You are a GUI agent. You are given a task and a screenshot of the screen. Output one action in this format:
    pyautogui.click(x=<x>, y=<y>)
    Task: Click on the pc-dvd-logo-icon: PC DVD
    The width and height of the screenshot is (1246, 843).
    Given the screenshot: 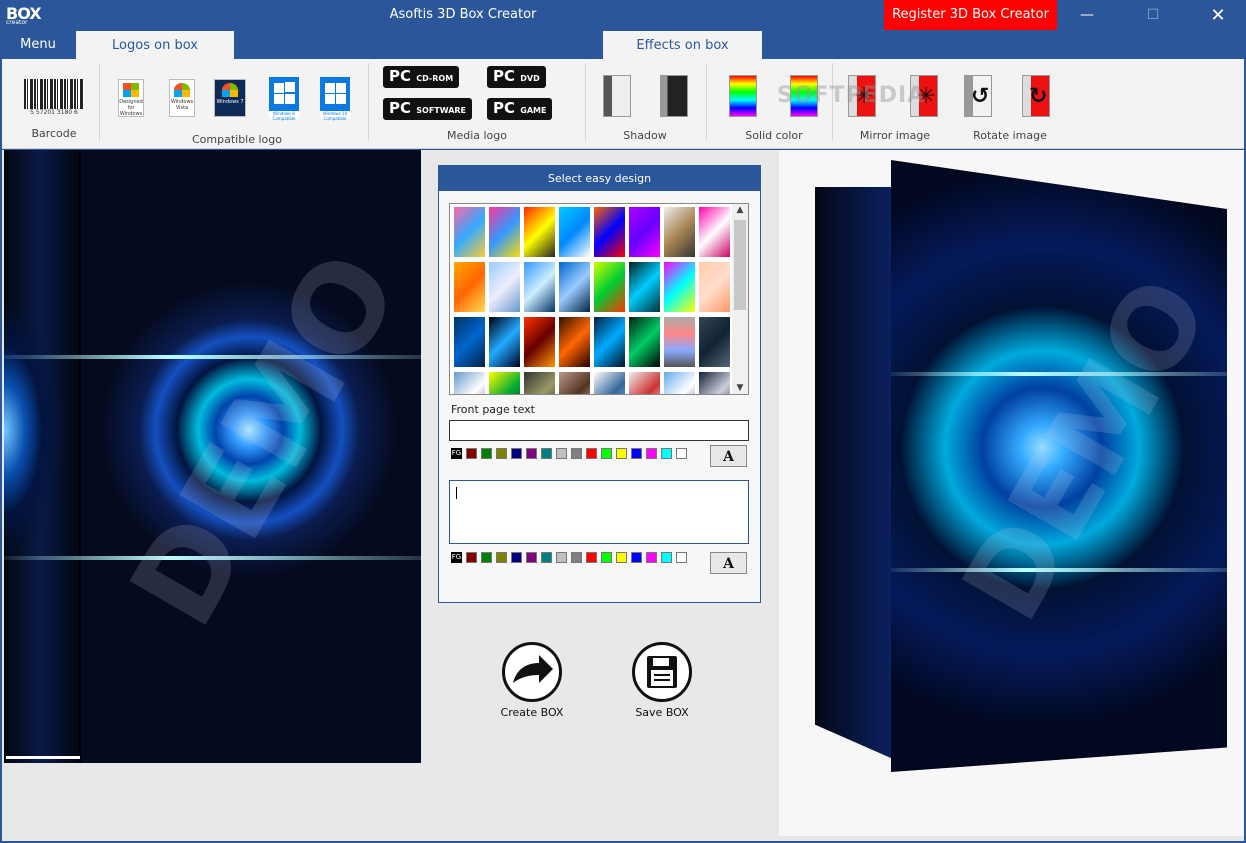 What is the action you would take?
    pyautogui.click(x=516, y=77)
    